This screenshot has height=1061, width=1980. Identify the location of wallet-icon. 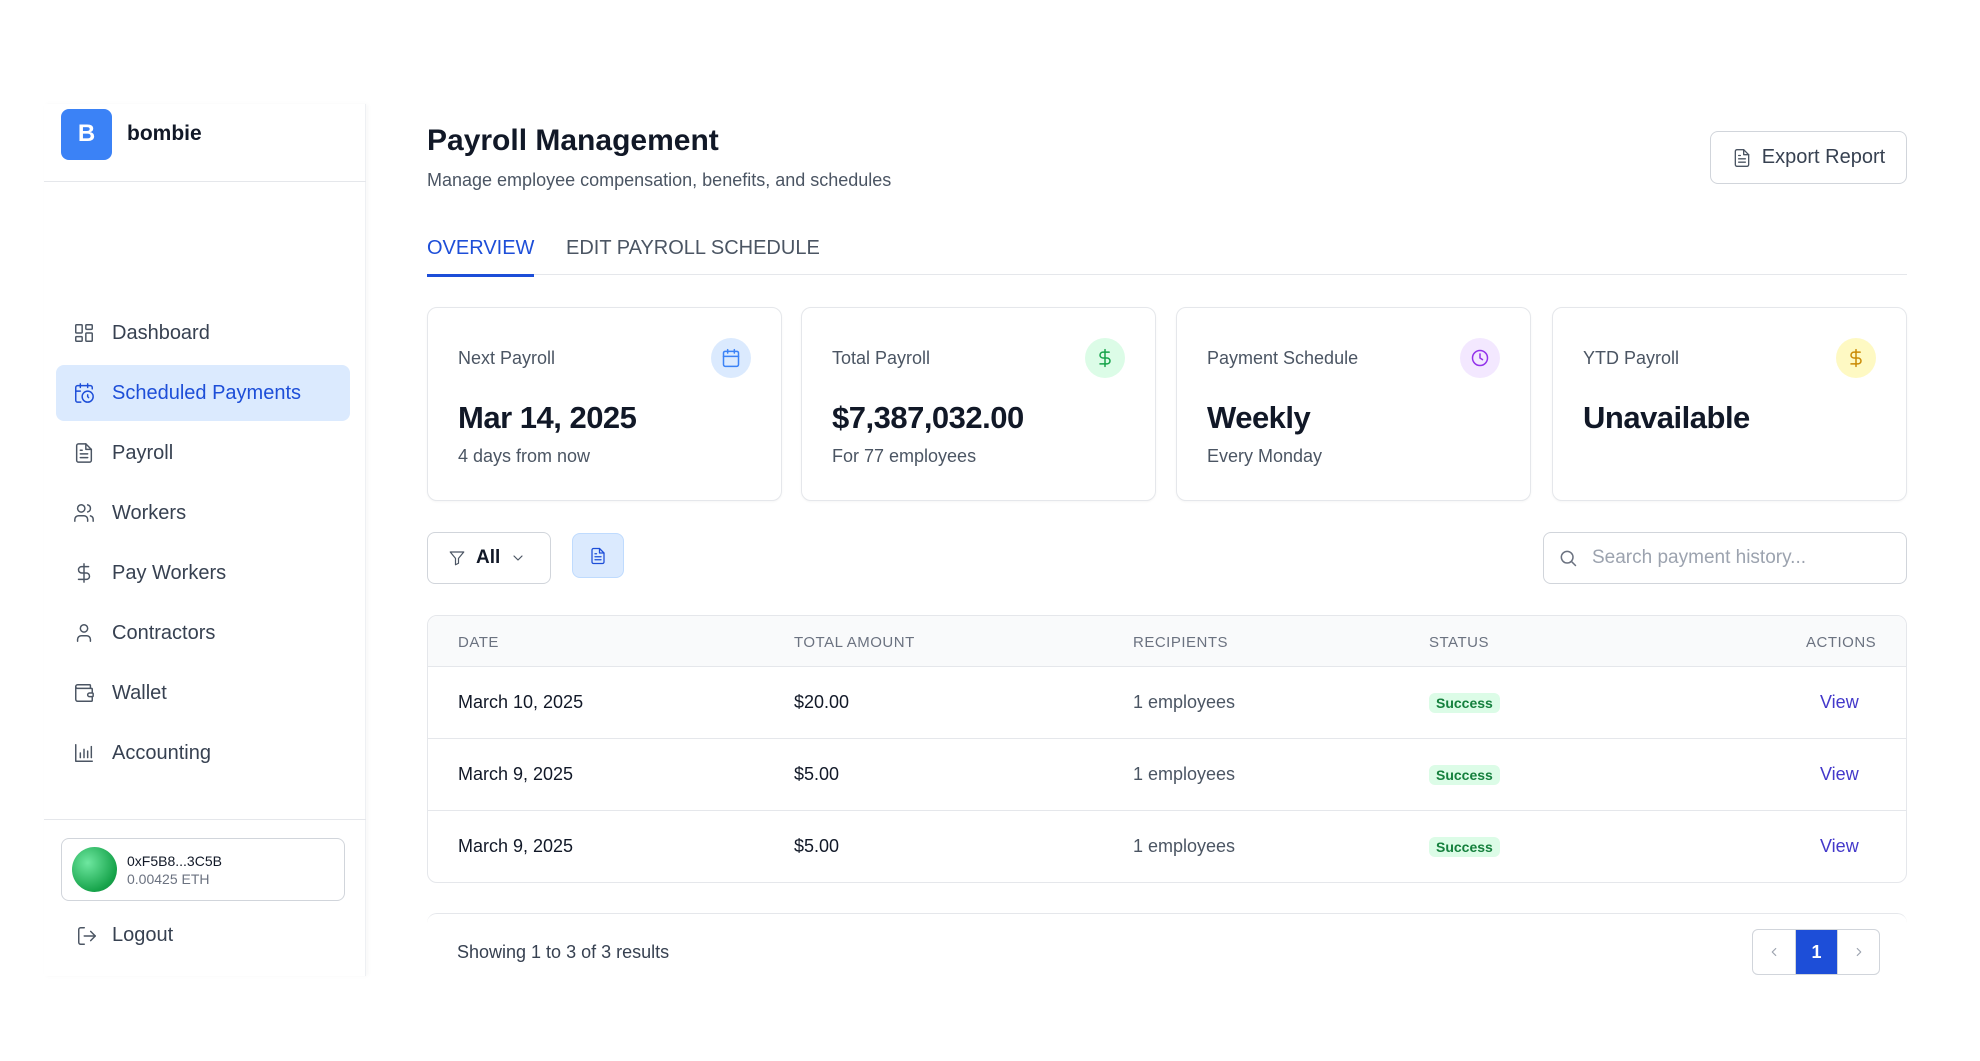
(84, 693).